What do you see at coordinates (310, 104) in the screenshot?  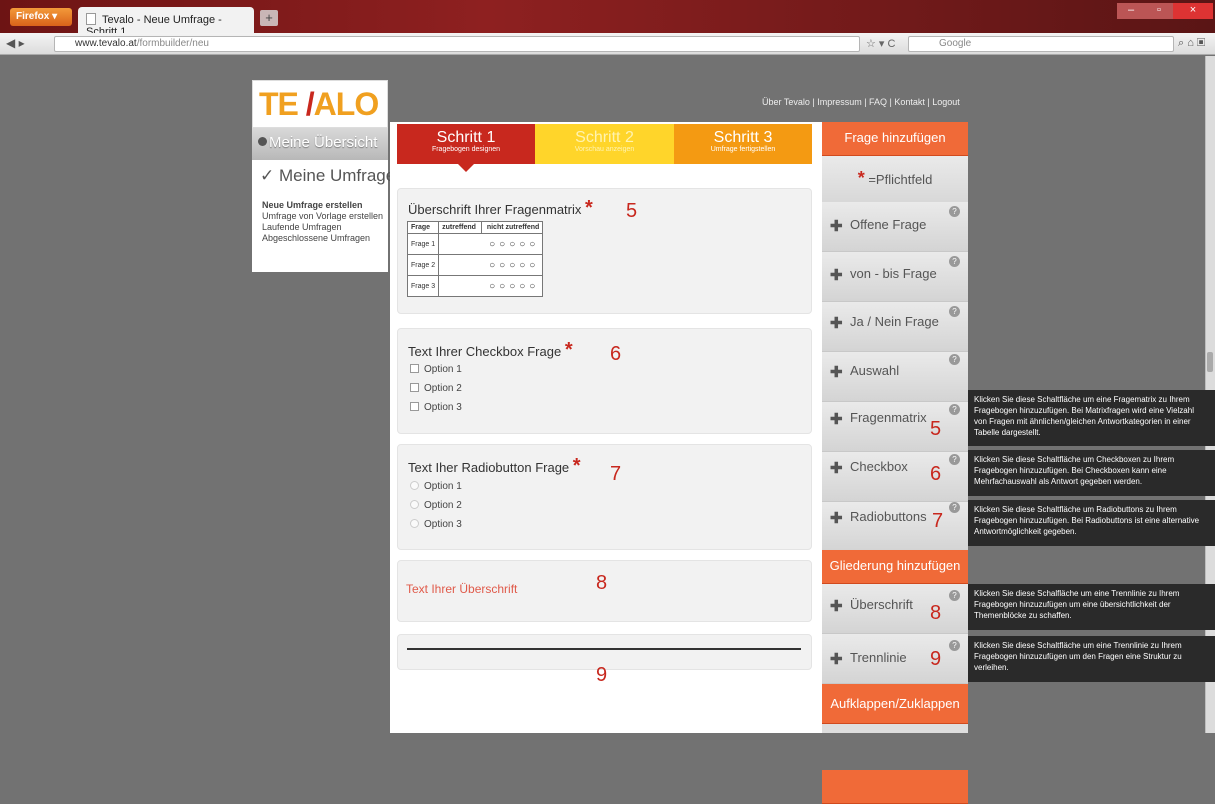 I see `logo-part: /` at bounding box center [310, 104].